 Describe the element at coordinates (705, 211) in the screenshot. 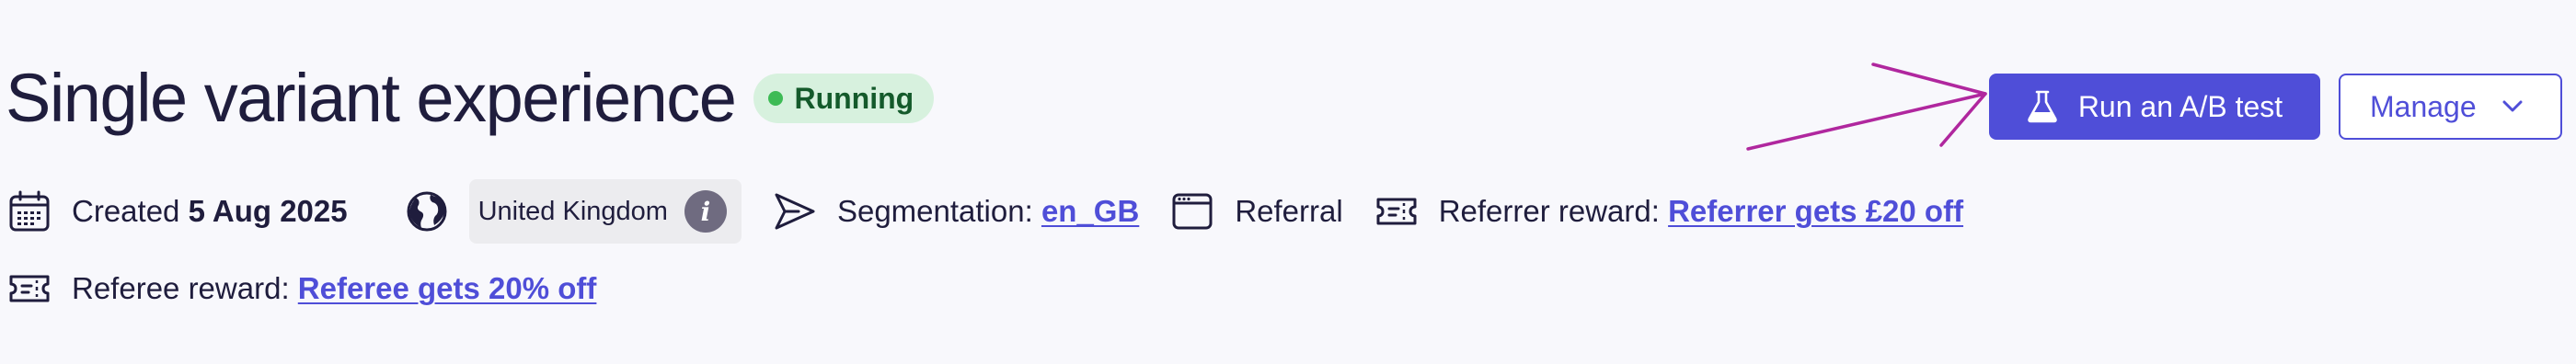

I see `info-icon: i` at that location.